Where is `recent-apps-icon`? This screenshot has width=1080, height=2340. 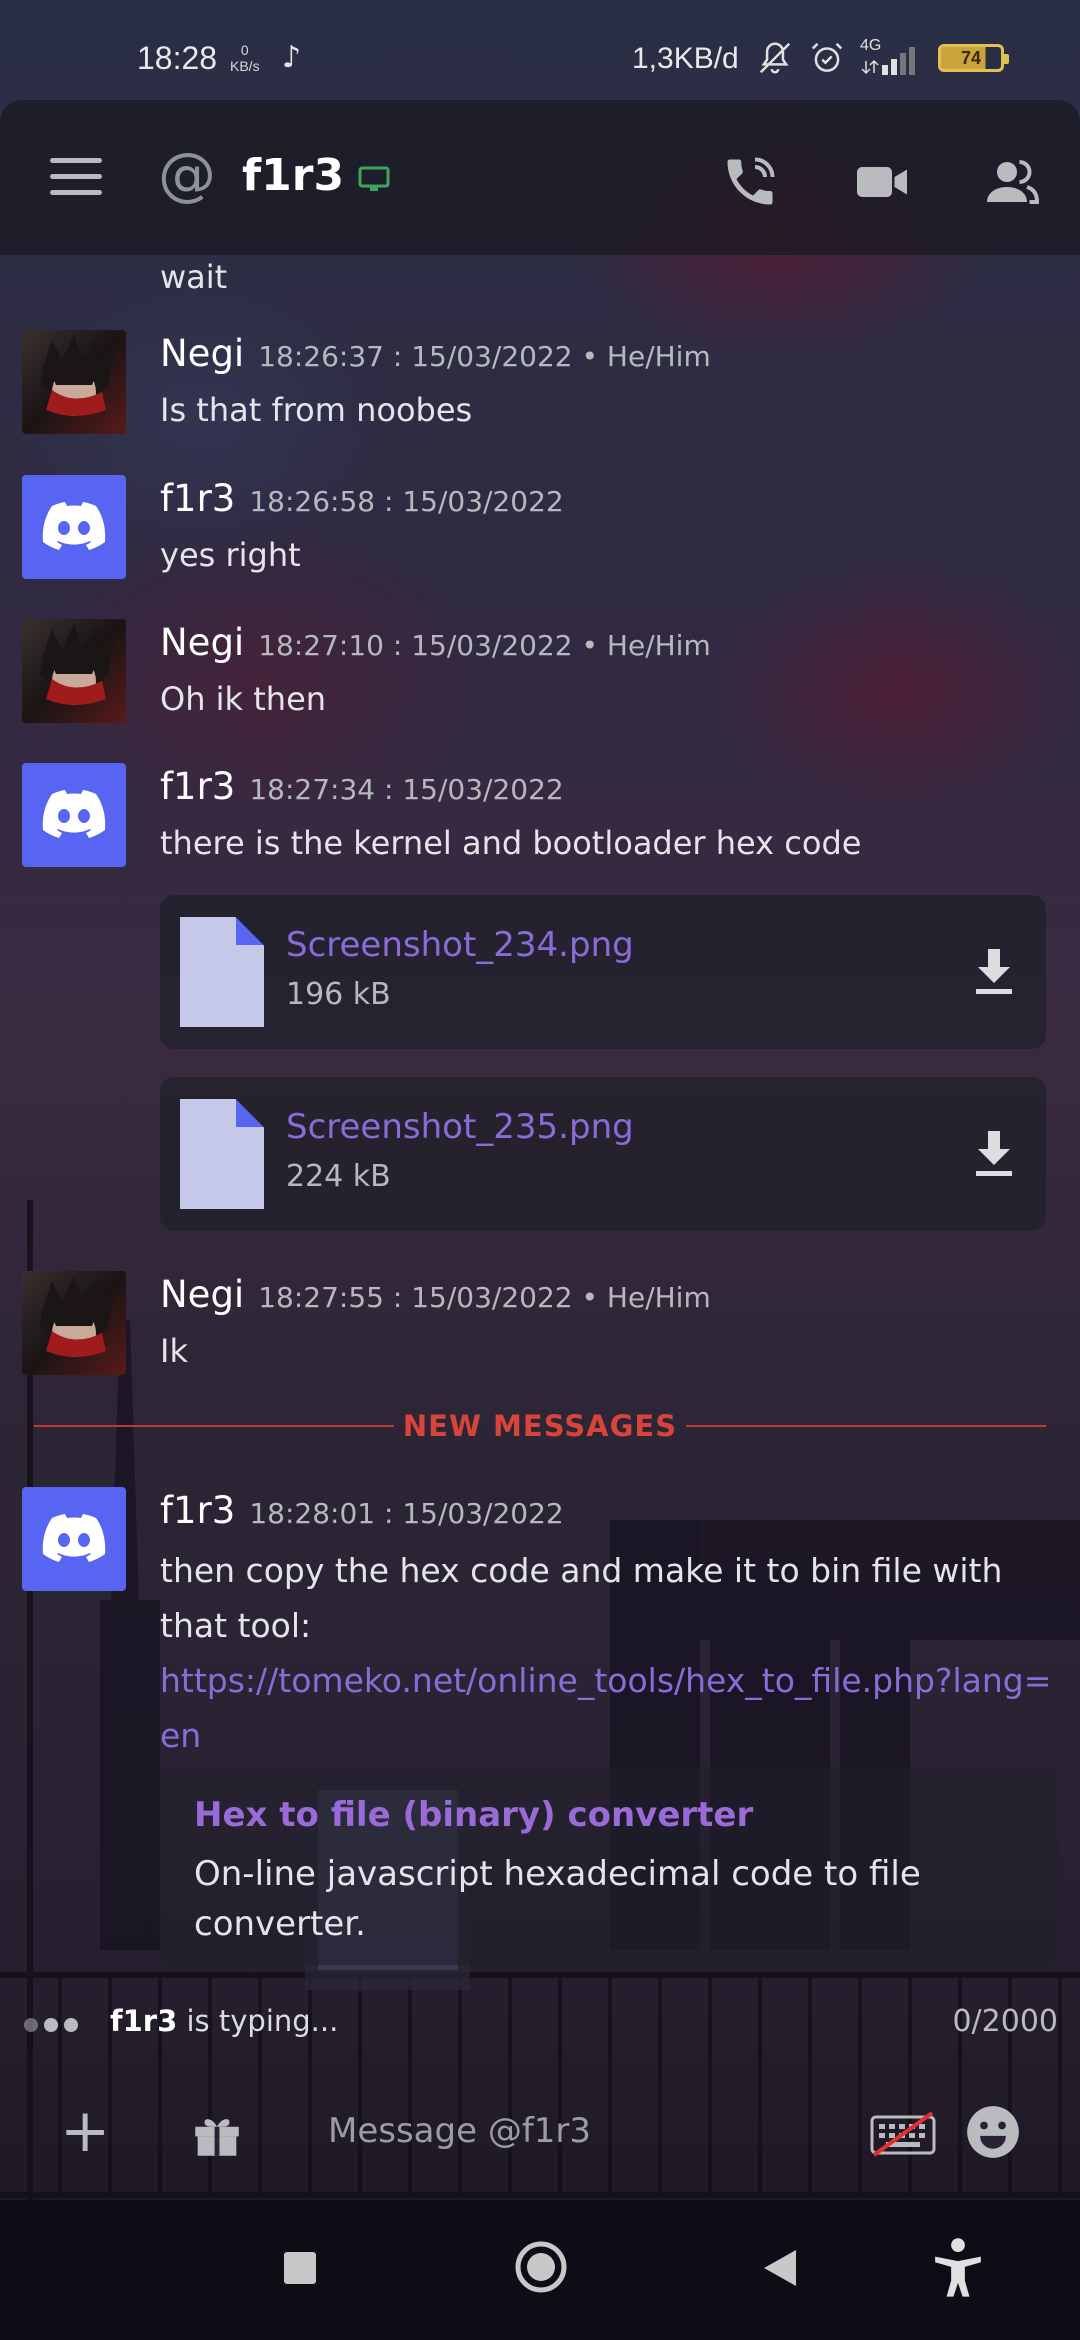 recent-apps-icon is located at coordinates (300, 2268).